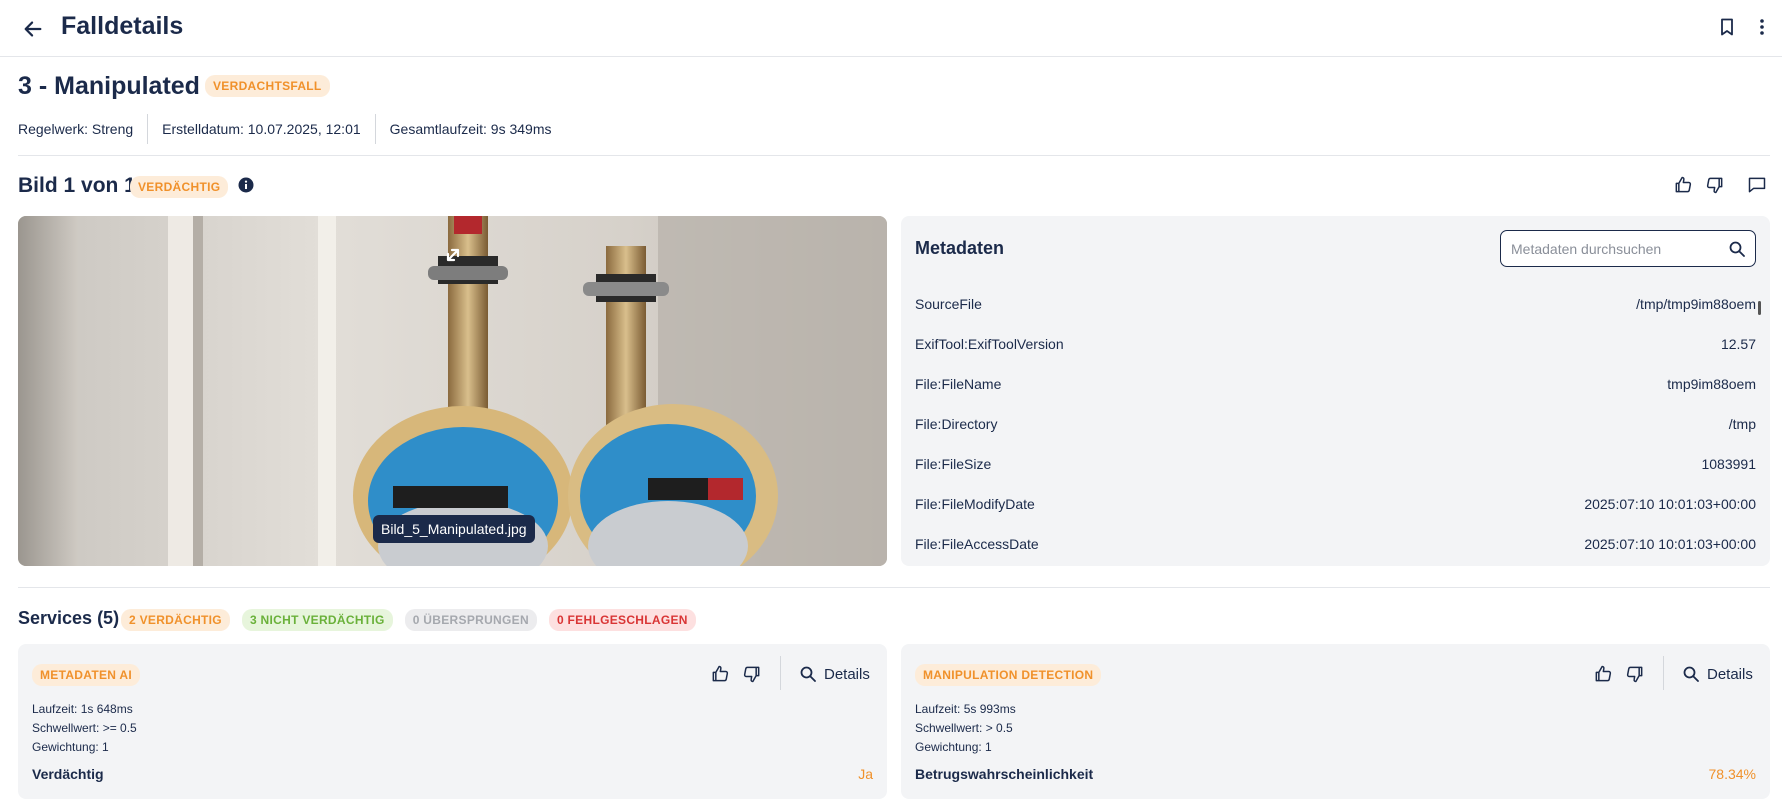 The image size is (1782, 801). What do you see at coordinates (1335, 464) in the screenshot?
I see `metadata-row: File:FileSize 1083991` at bounding box center [1335, 464].